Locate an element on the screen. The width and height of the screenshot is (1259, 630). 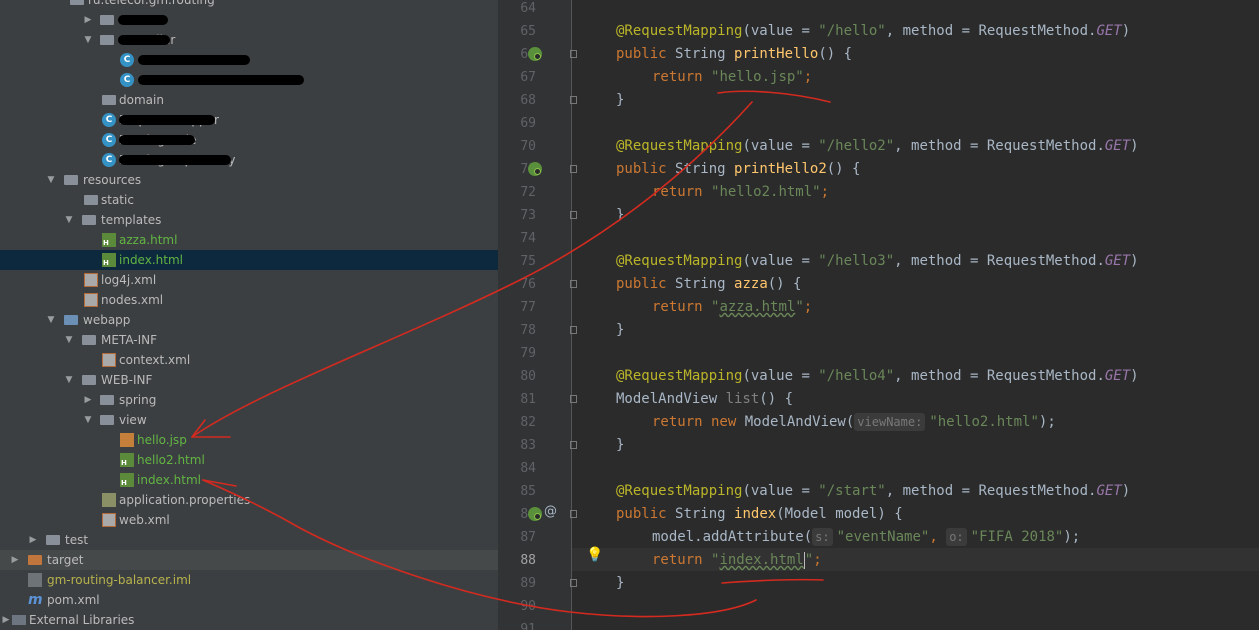
line-number: 73 is located at coordinates (528, 215).